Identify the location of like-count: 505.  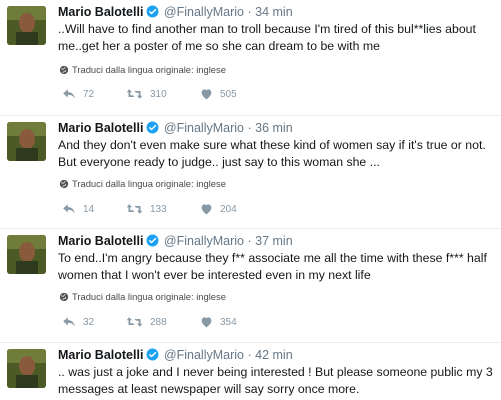
(228, 94).